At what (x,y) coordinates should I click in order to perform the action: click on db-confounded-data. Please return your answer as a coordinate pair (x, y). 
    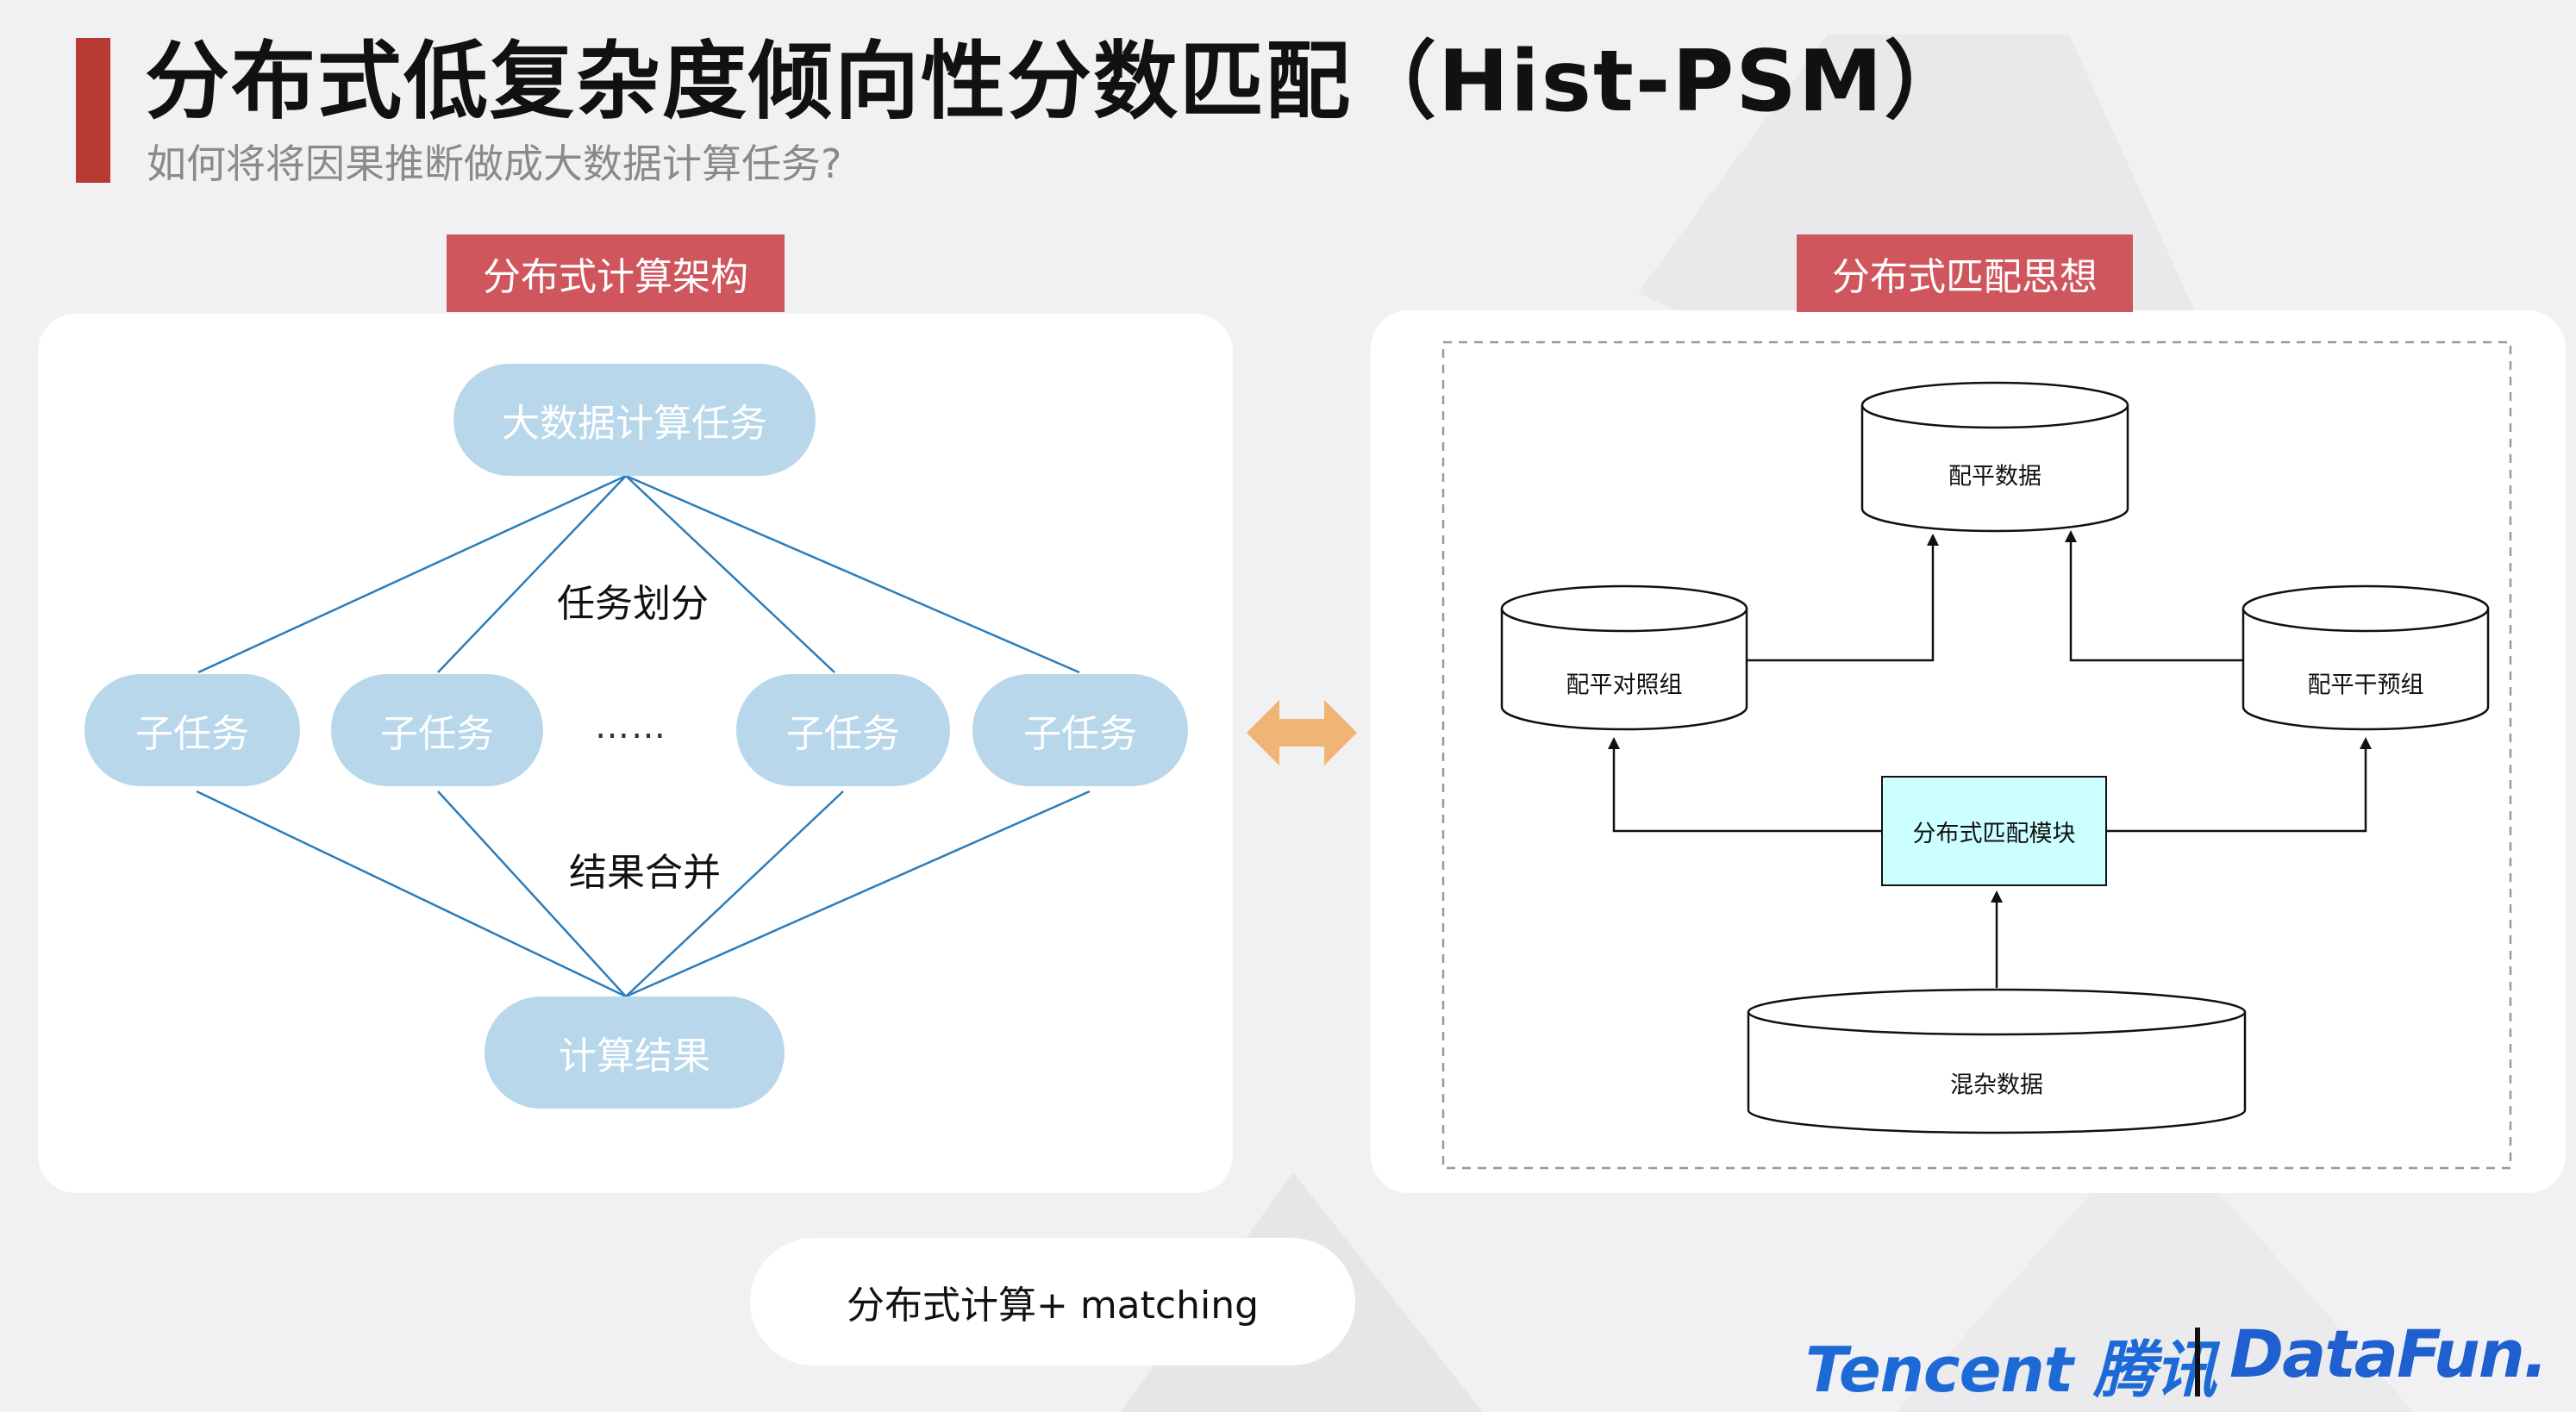
    Looking at the image, I should click on (1997, 1061).